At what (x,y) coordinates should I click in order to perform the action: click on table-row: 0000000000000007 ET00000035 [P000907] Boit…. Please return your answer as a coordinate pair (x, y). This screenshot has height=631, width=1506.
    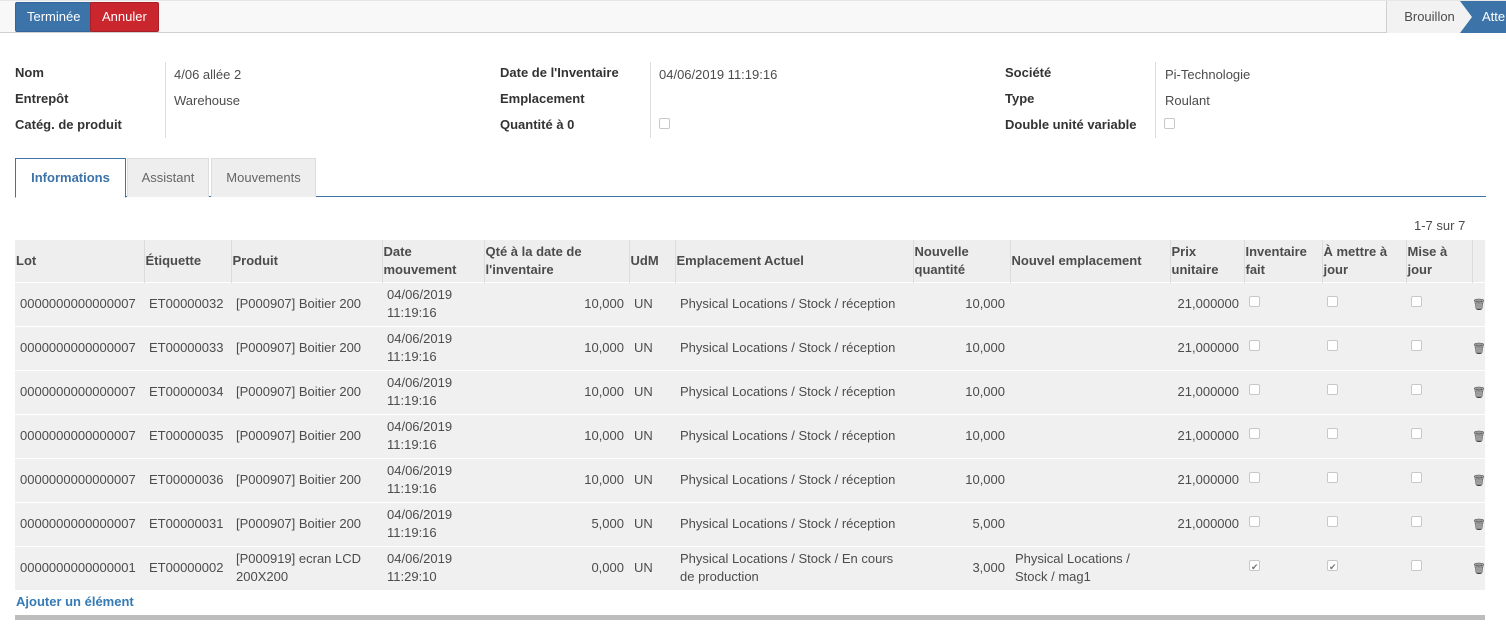
    Looking at the image, I should click on (750, 435).